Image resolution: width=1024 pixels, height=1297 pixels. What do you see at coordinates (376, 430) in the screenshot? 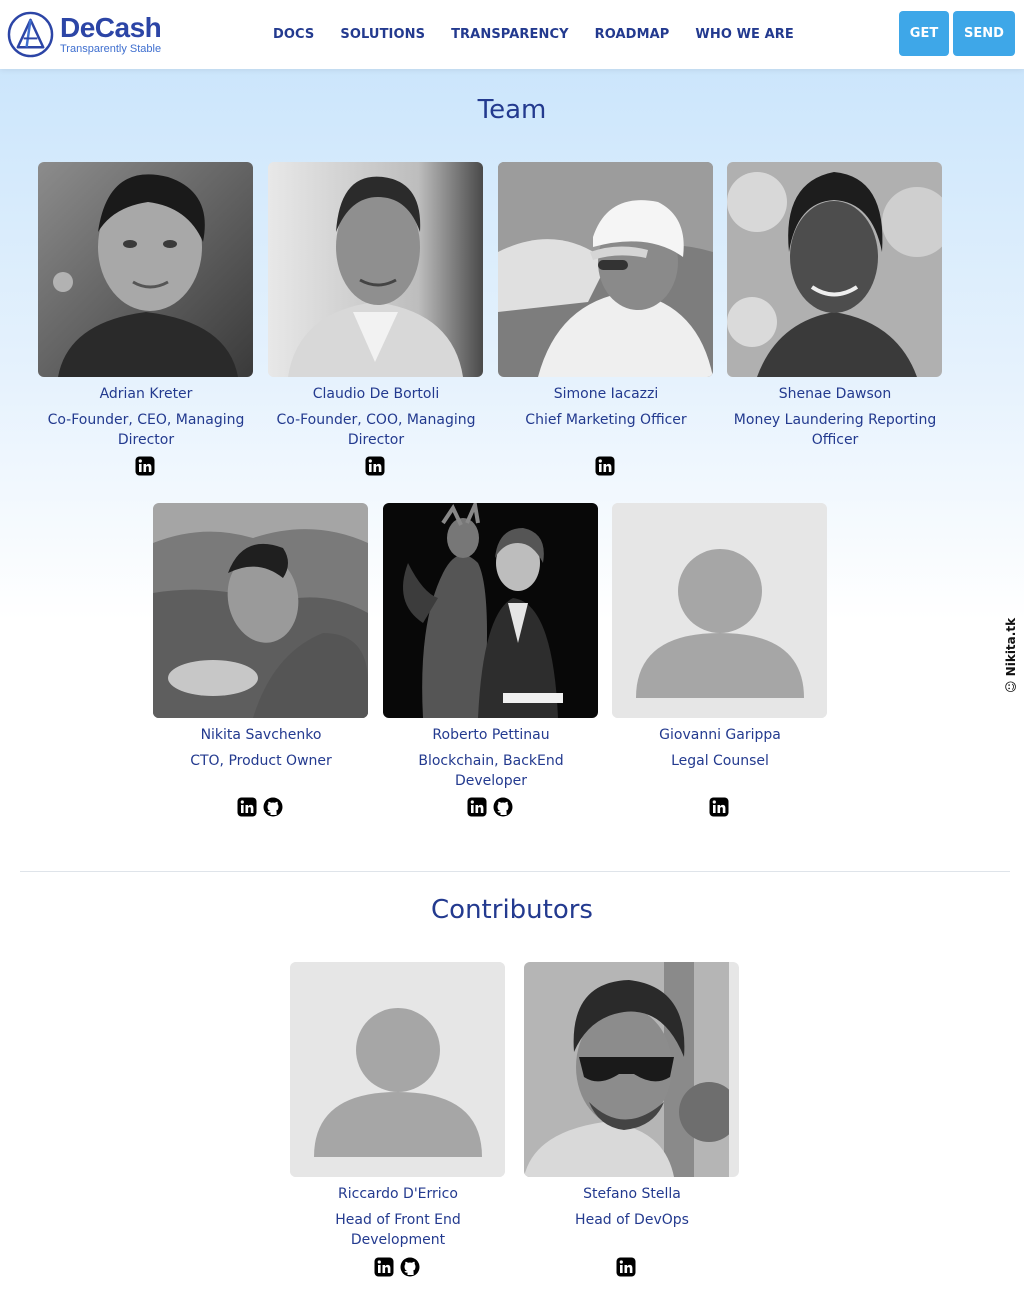
I see `member-role: Co-Founder, COO, Managing Director` at bounding box center [376, 430].